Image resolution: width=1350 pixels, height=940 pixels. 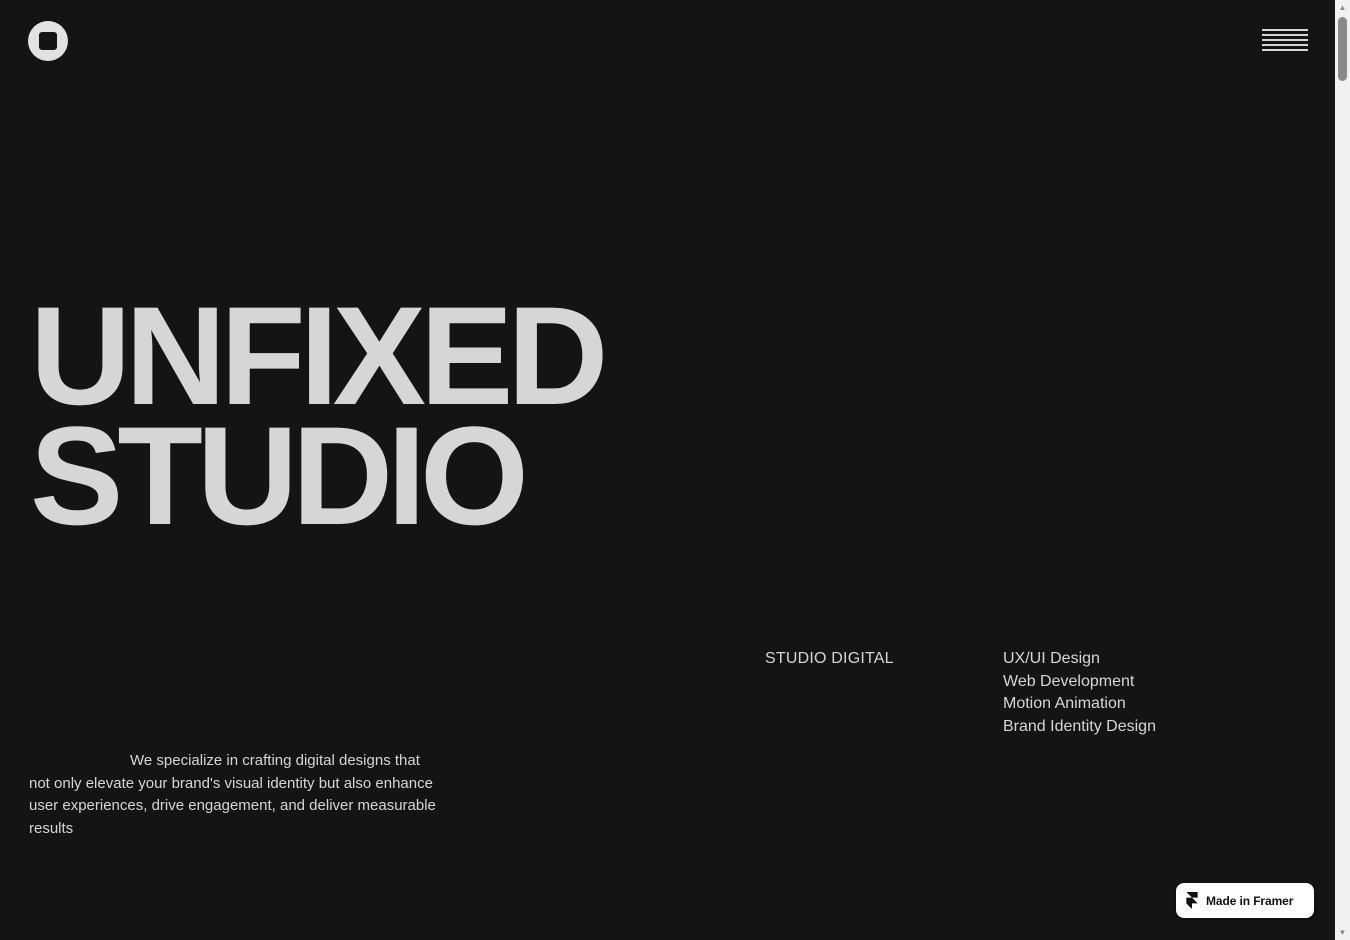 I want to click on studio-label: STUDIO DIGITAL, so click(x=829, y=658).